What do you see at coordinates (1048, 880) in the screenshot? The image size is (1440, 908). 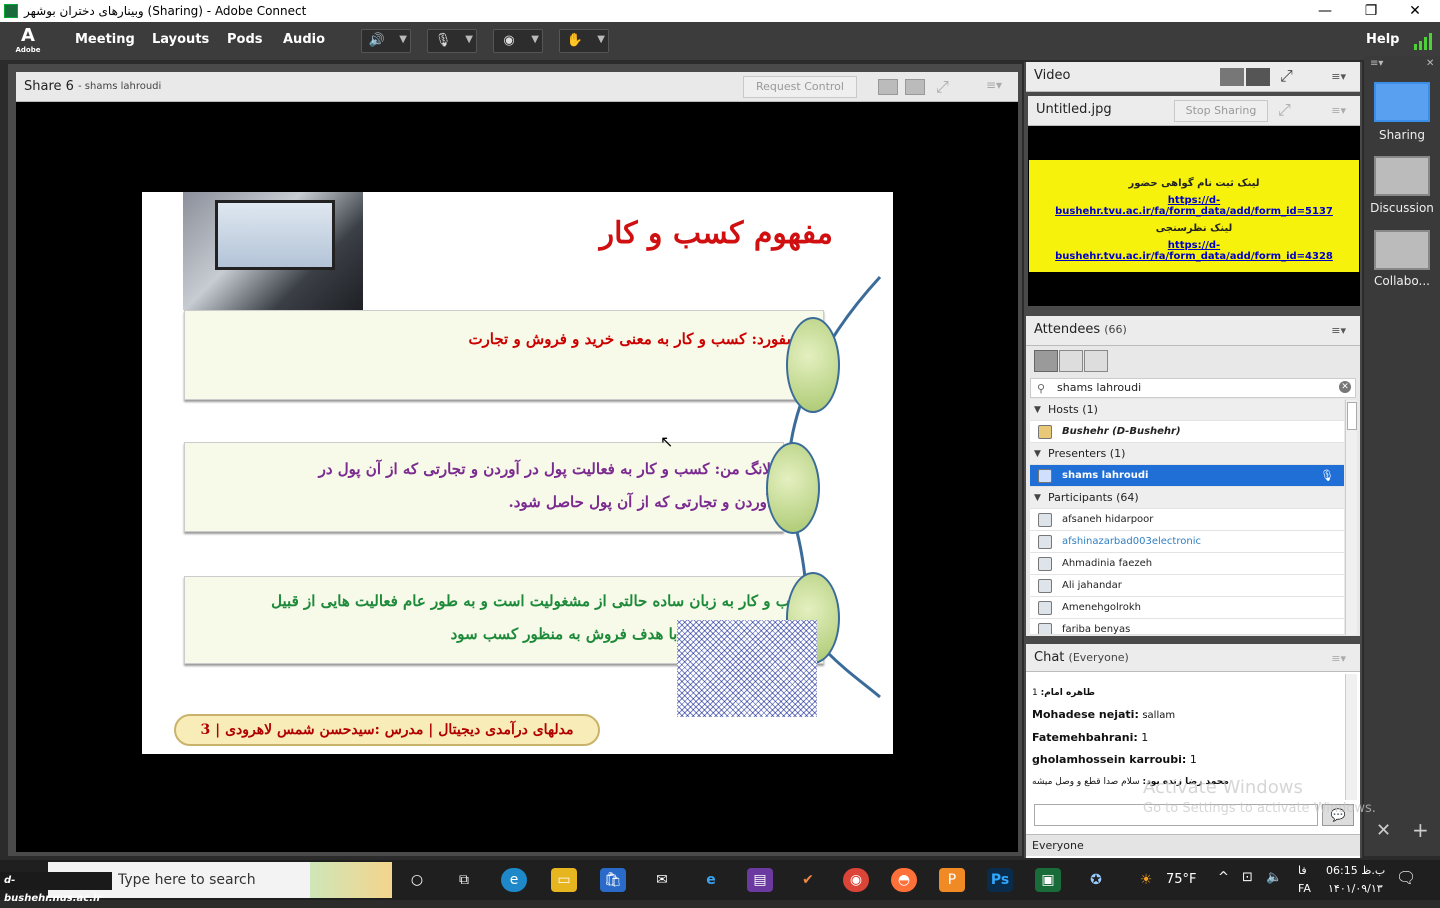 I see `adobe-connect-taskbar-icon: ▣` at bounding box center [1048, 880].